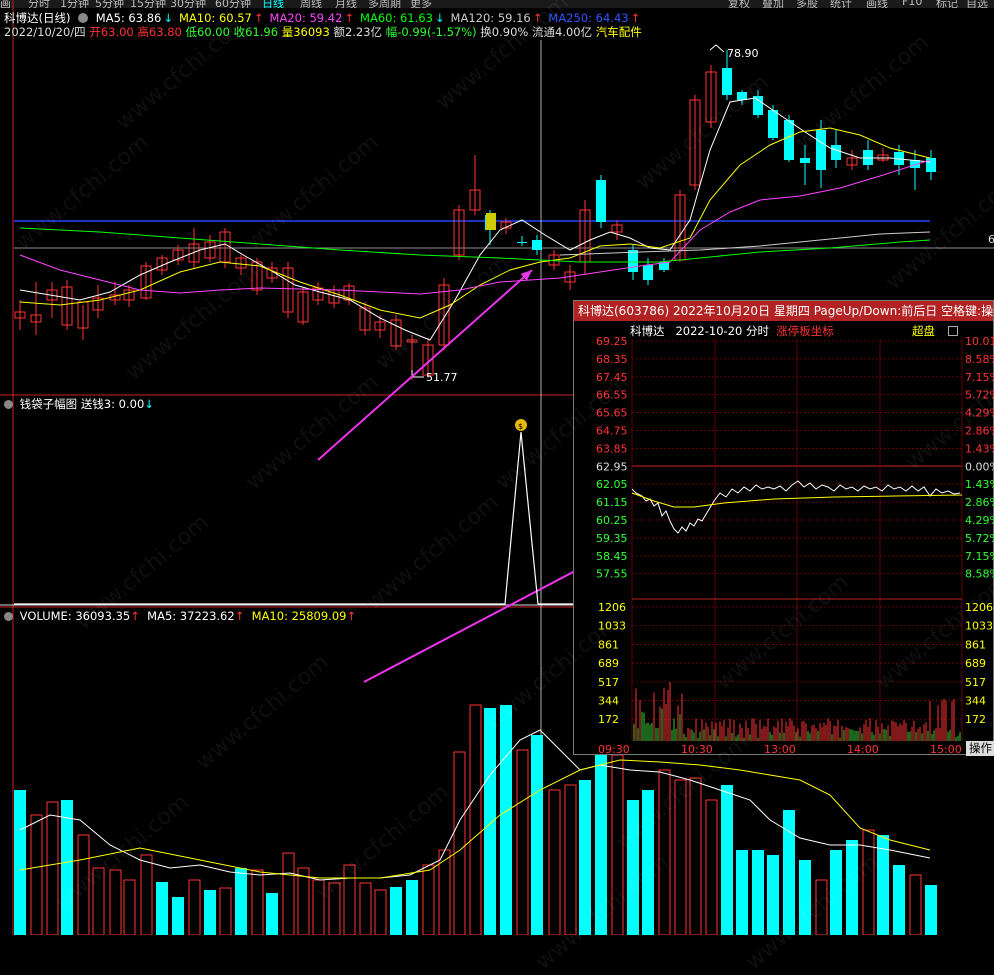  What do you see at coordinates (979, 626) in the screenshot?
I see `popup-vol-label-right: 1033` at bounding box center [979, 626].